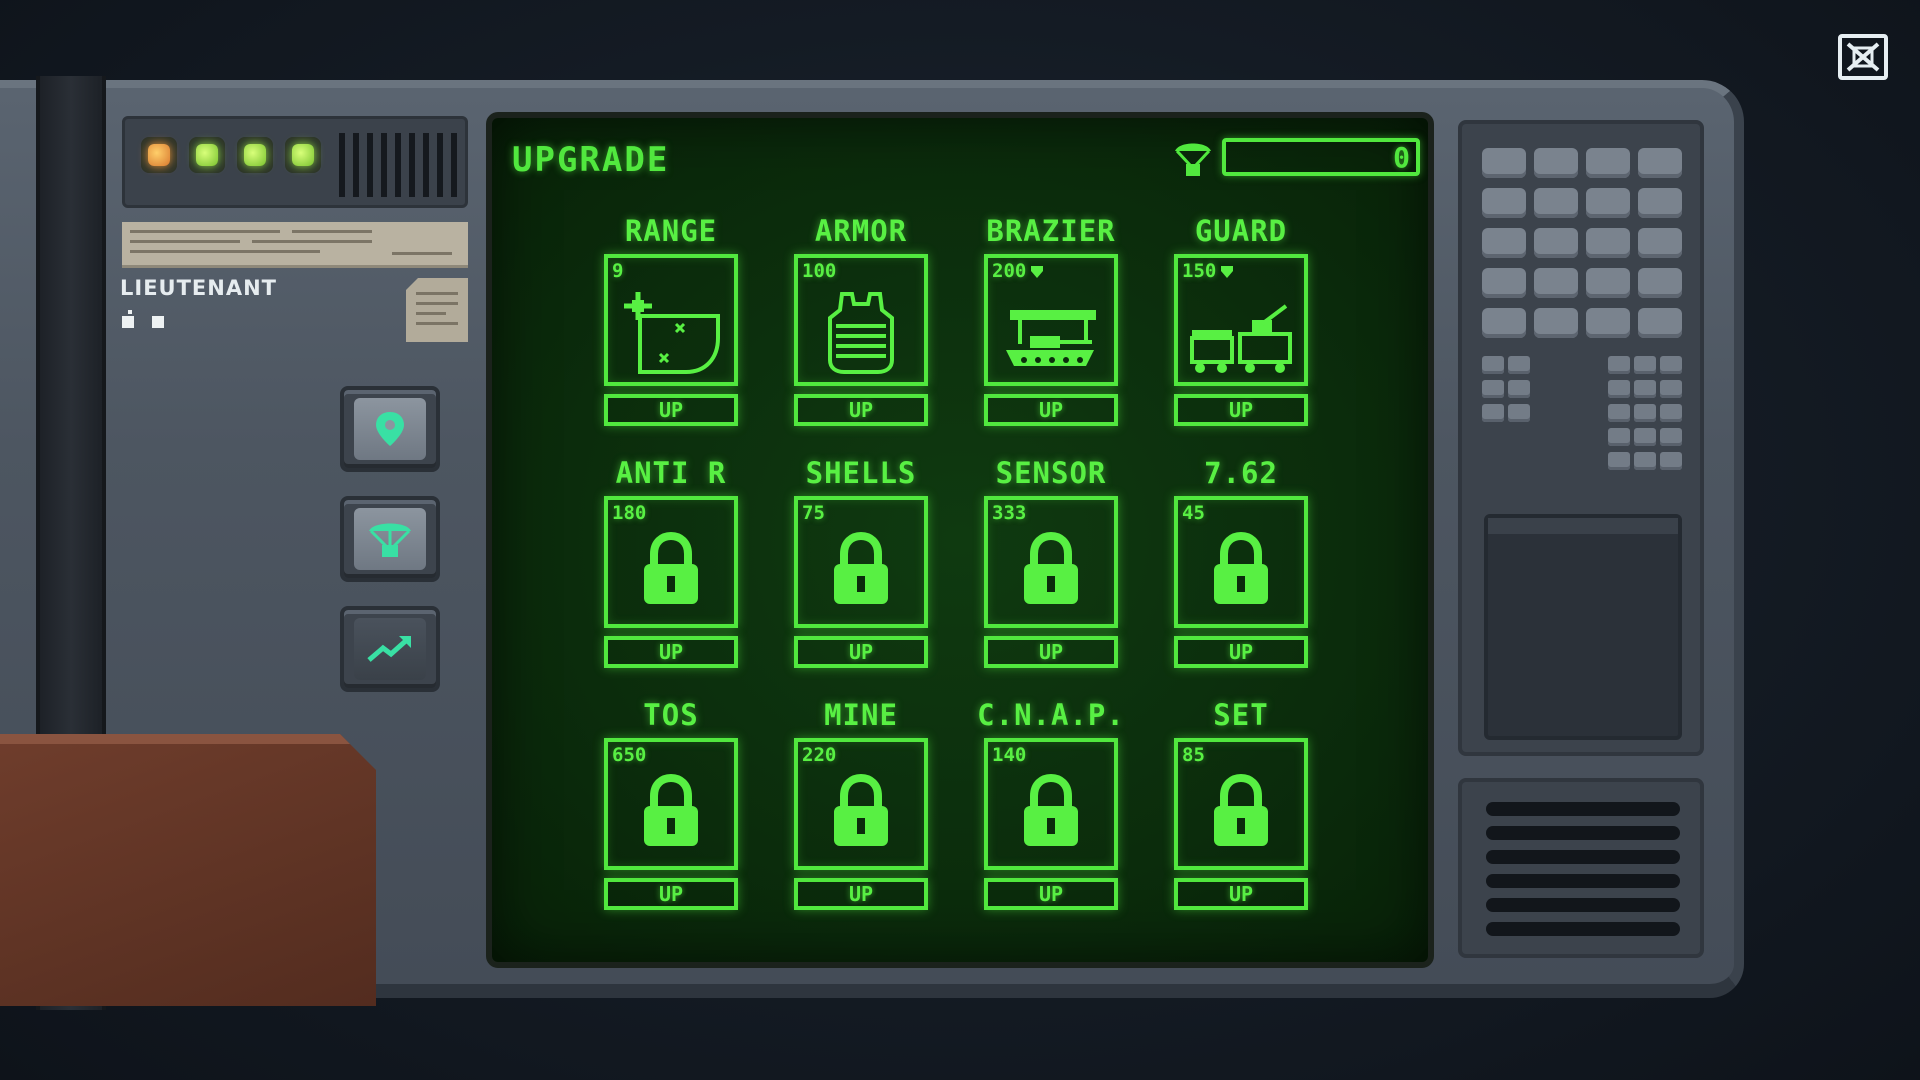 The height and width of the screenshot is (1080, 1920). Describe the element at coordinates (1051, 231) in the screenshot. I see `upgrade-name: BRAZIER` at that location.